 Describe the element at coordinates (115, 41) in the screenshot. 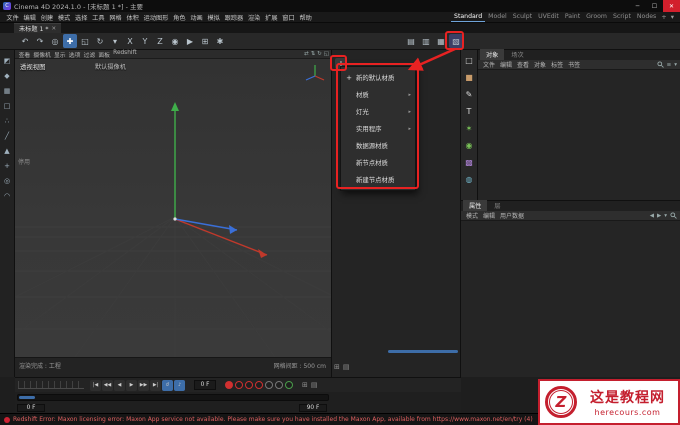

I see `last-tool-icon: ▾` at that location.